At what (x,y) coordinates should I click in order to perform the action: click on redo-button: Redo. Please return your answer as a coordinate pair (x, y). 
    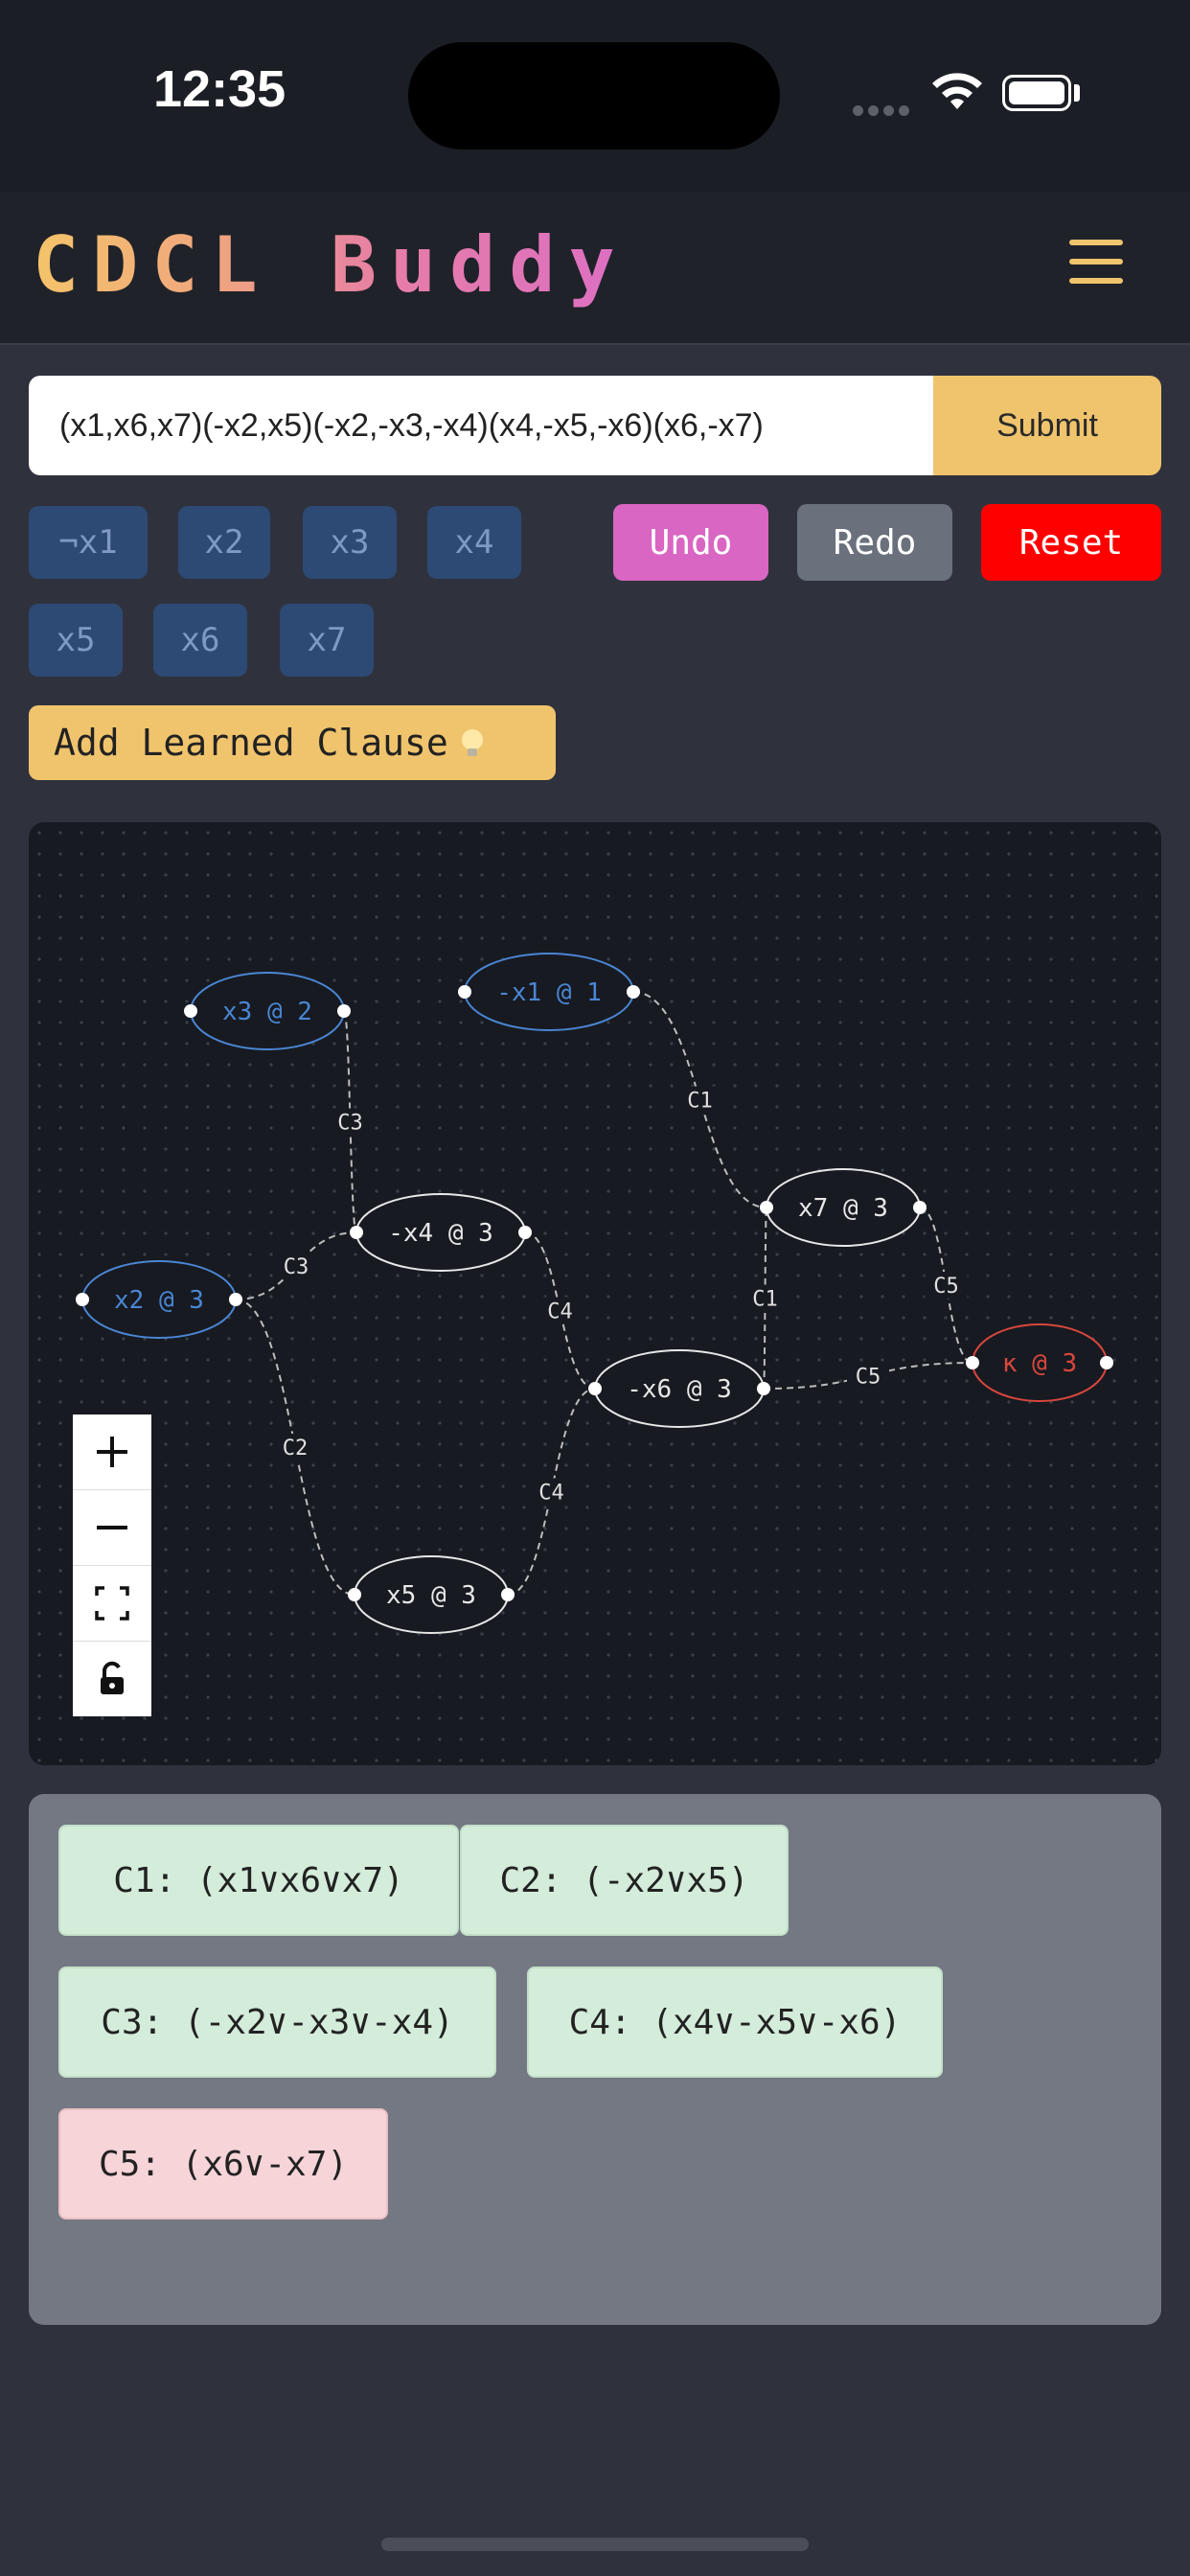
    Looking at the image, I should click on (874, 542).